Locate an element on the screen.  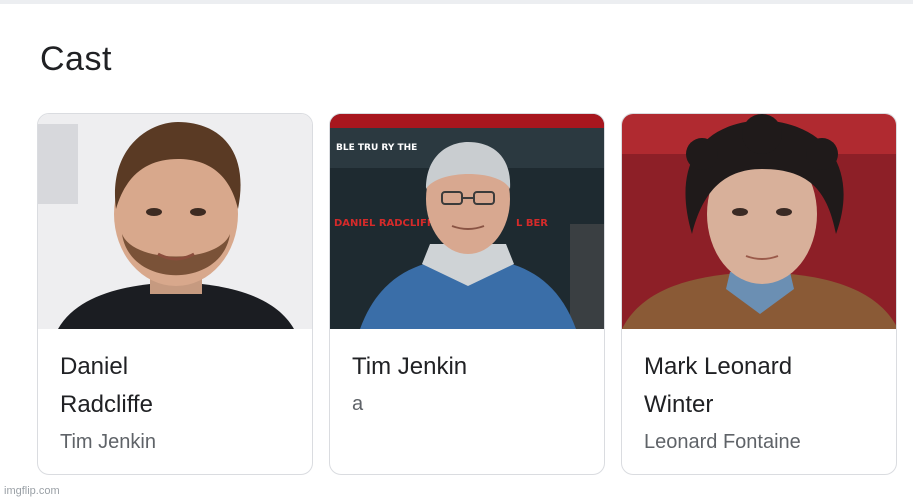
character-name: Tim Jenkin is located at coordinates (108, 442).